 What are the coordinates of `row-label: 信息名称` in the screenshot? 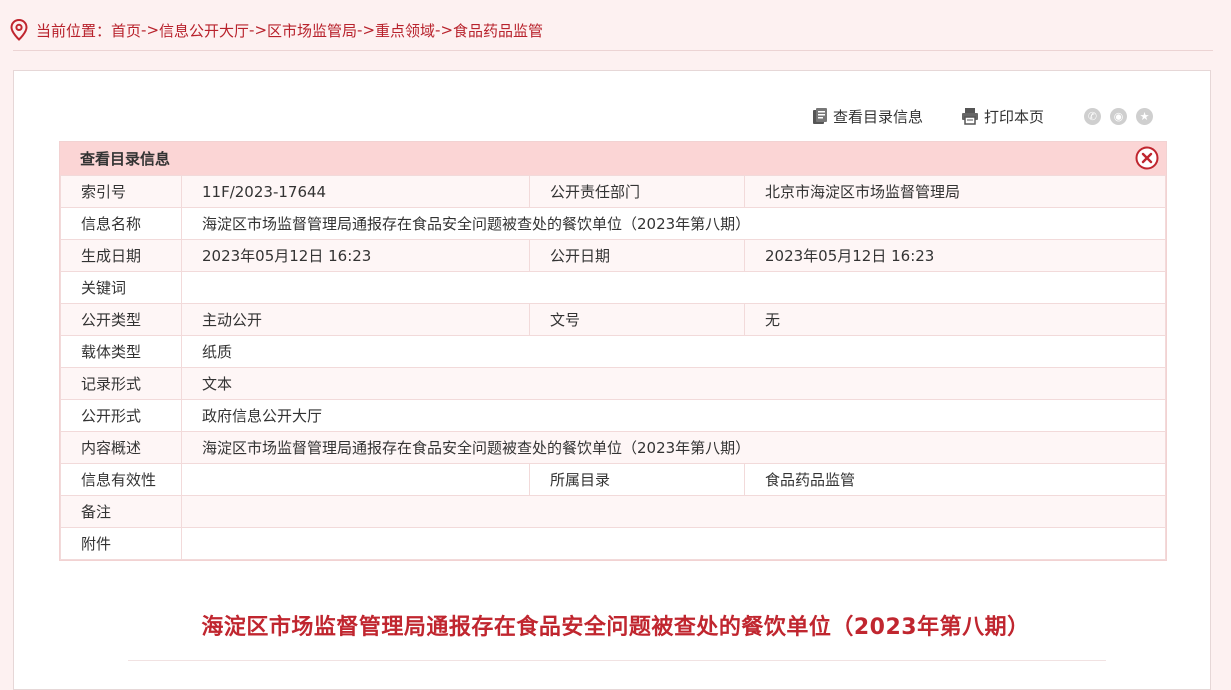 It's located at (121, 223).